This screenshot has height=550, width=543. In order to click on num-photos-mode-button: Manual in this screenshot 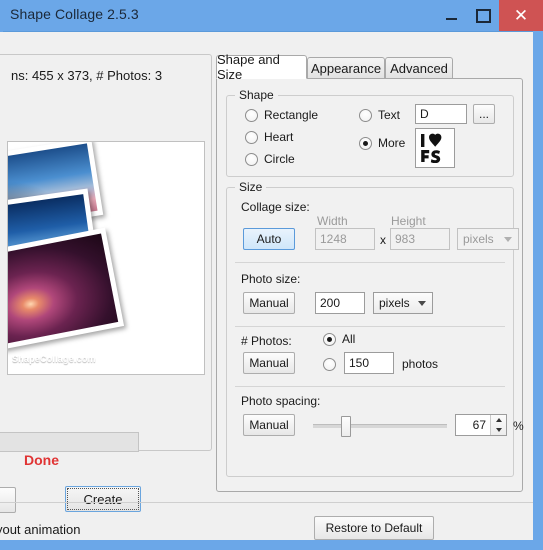, I will do `click(269, 363)`.